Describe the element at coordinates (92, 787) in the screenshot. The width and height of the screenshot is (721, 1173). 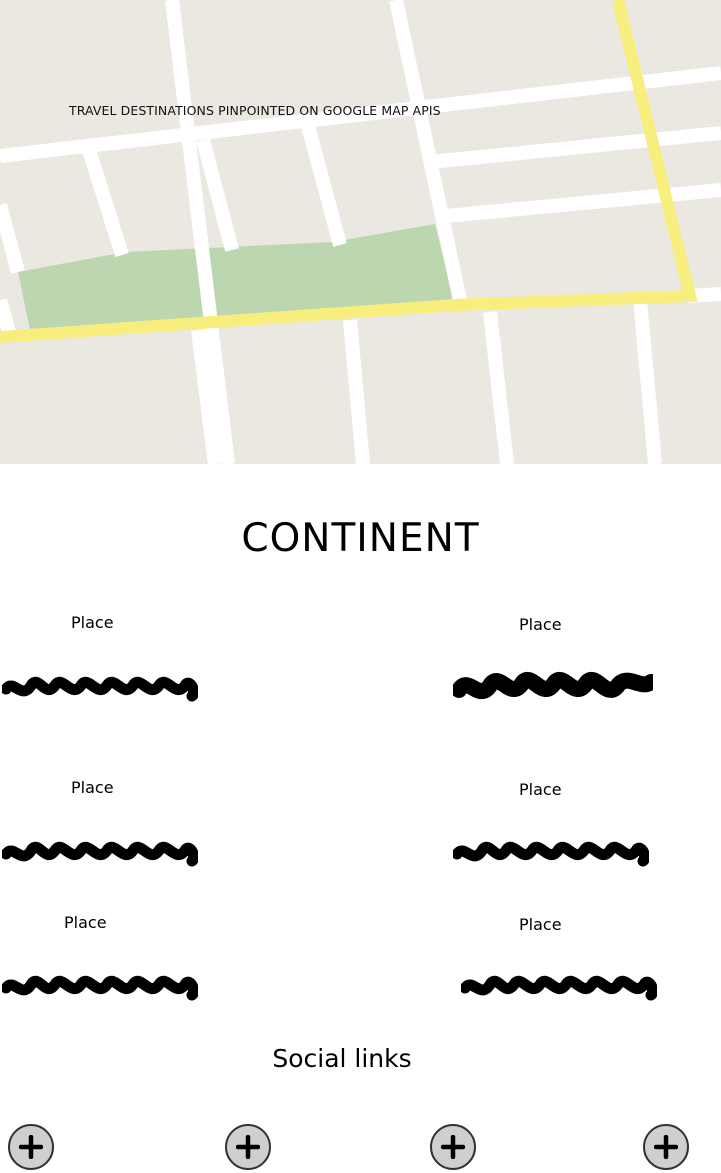
I see `place-label-3: Place` at that location.